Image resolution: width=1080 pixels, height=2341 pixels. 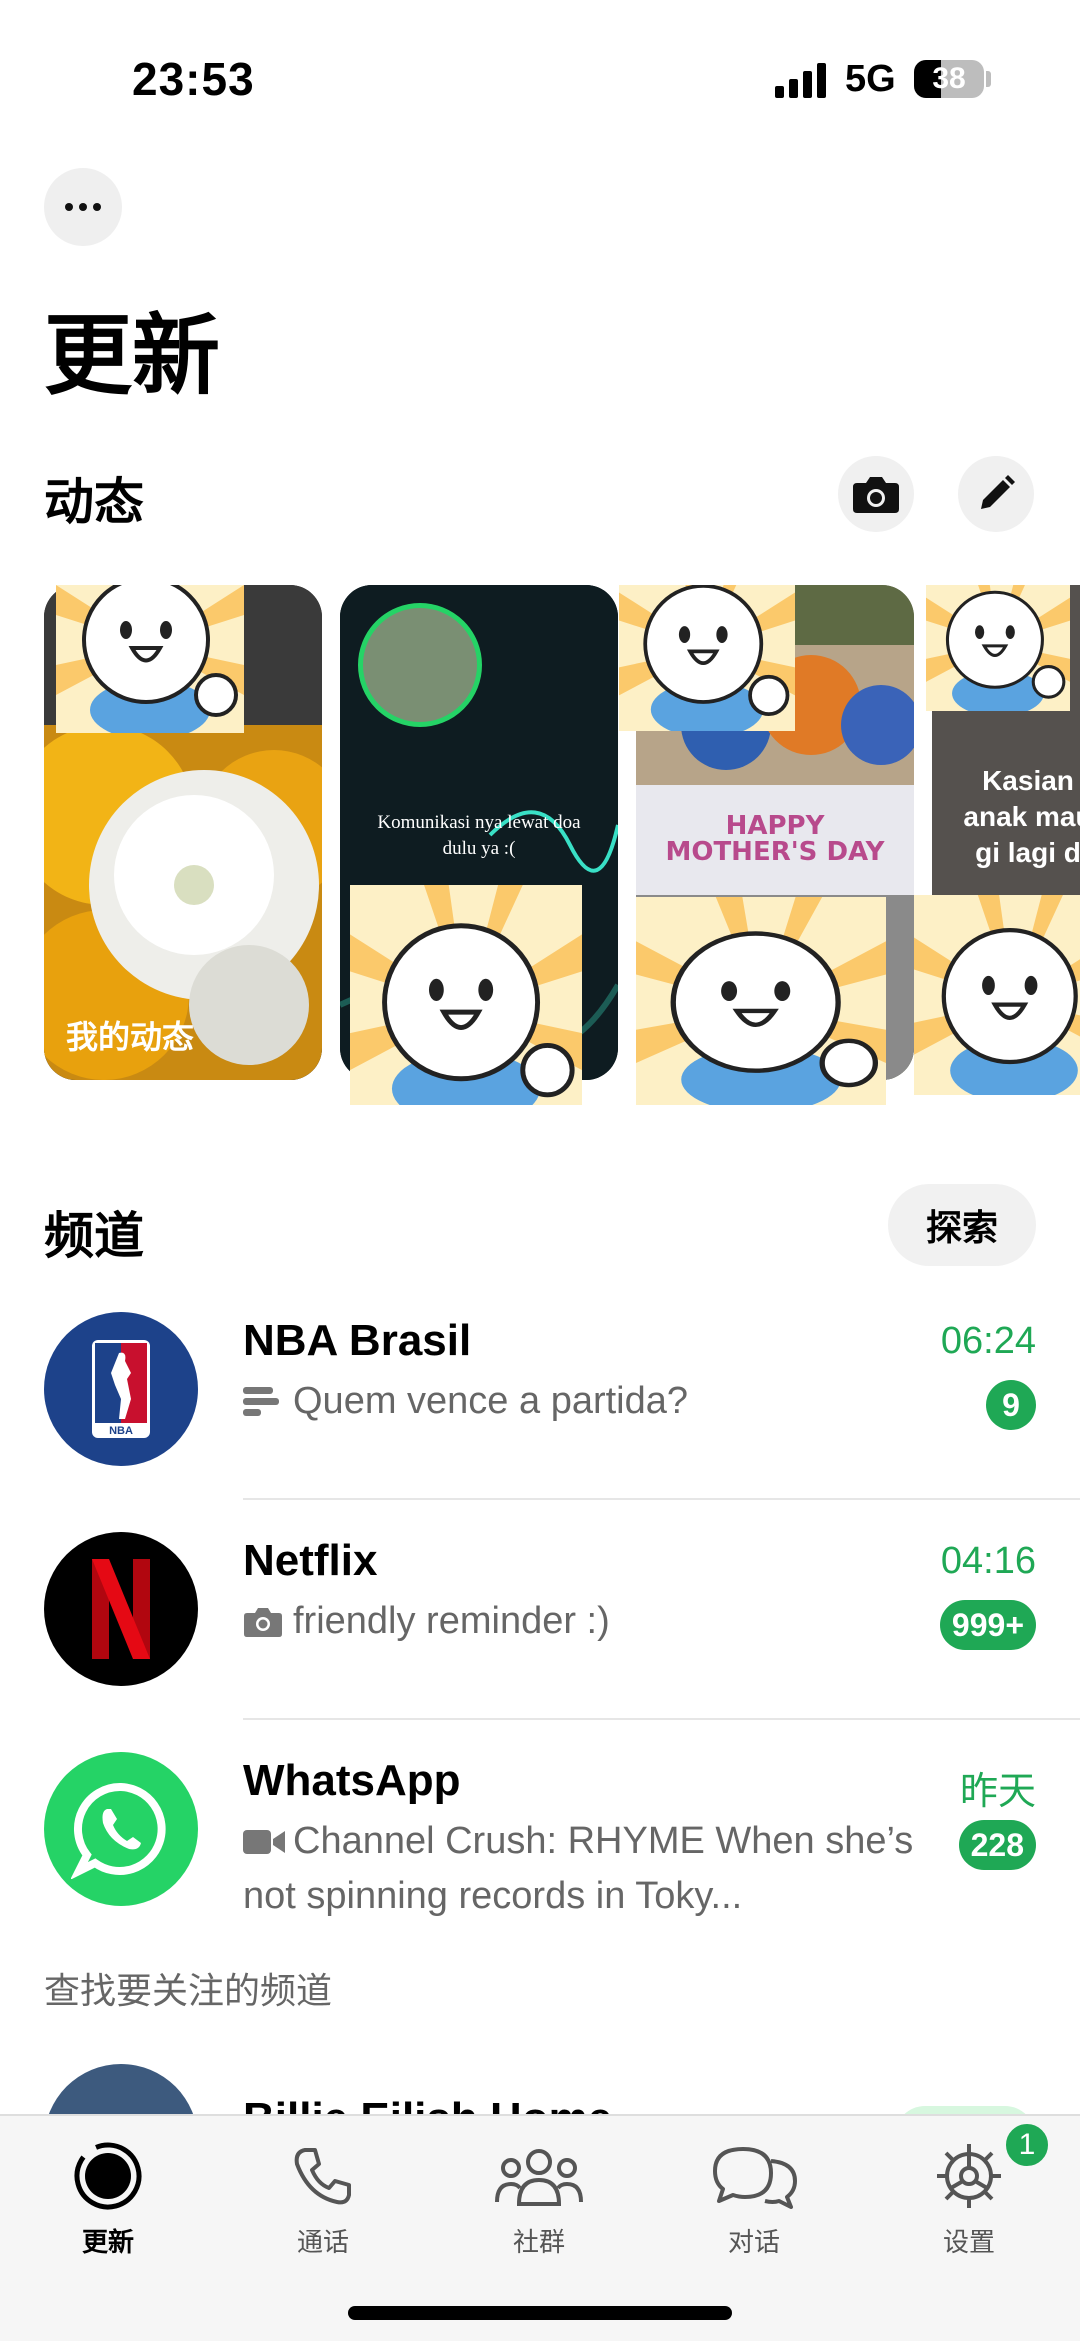 I want to click on nba-avatar: NBA, so click(x=121, y=1389).